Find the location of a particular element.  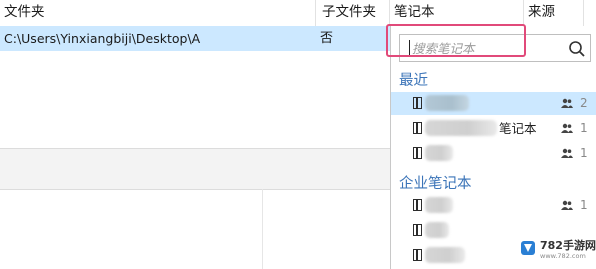

subfolder-cell: 否 is located at coordinates (327, 38).